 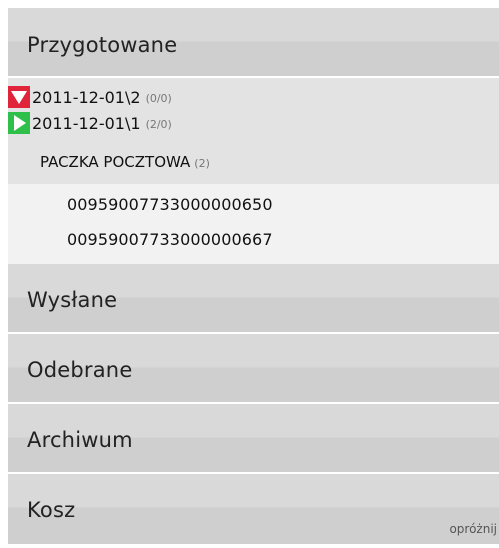 I want to click on batch-label: 2011-12-01\1, so click(x=86, y=123).